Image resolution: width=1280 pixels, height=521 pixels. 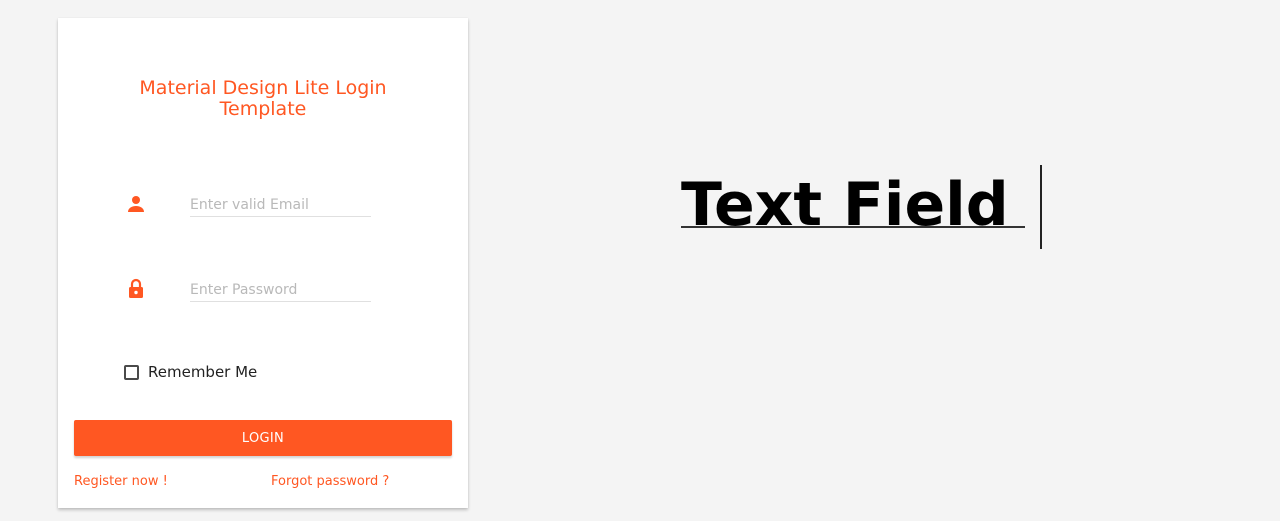 I want to click on email-row, so click(x=254, y=208).